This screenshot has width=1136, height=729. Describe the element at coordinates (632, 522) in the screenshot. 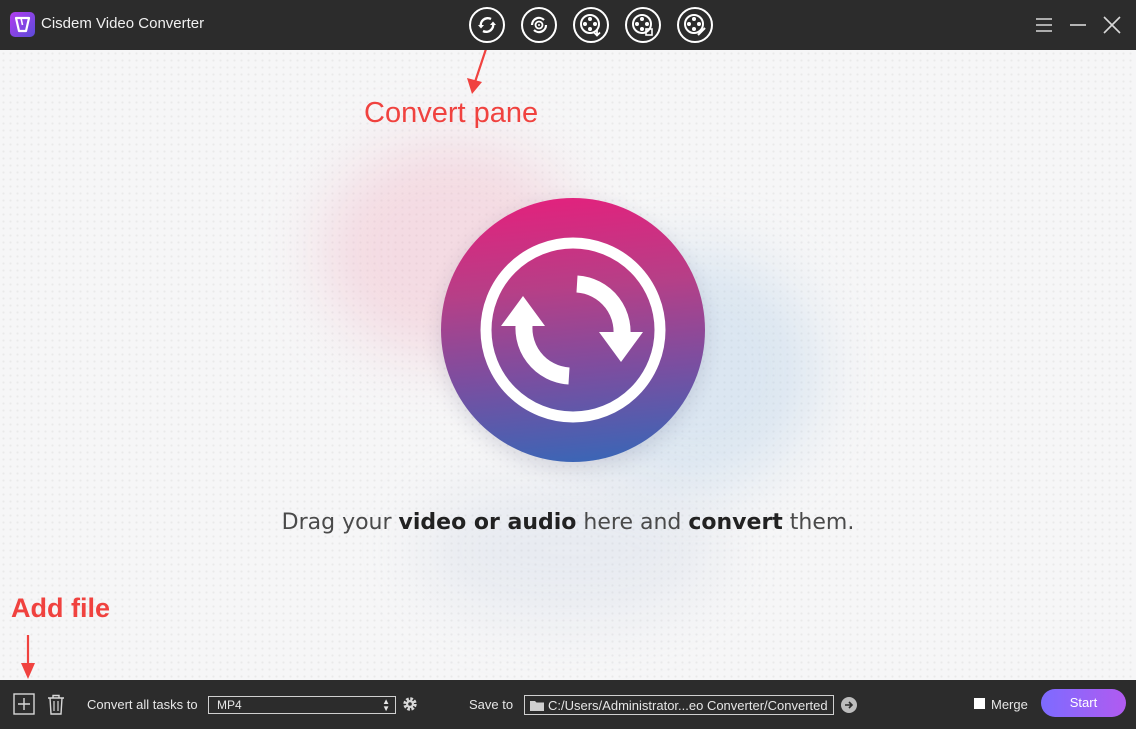

I see `tagline-text-2: here and` at that location.